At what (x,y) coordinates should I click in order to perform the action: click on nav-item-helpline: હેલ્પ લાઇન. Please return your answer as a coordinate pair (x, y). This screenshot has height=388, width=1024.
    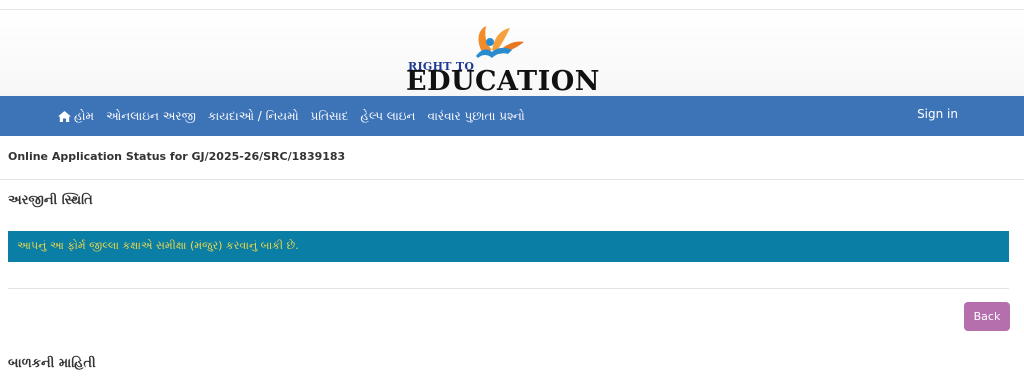
    Looking at the image, I should click on (387, 116).